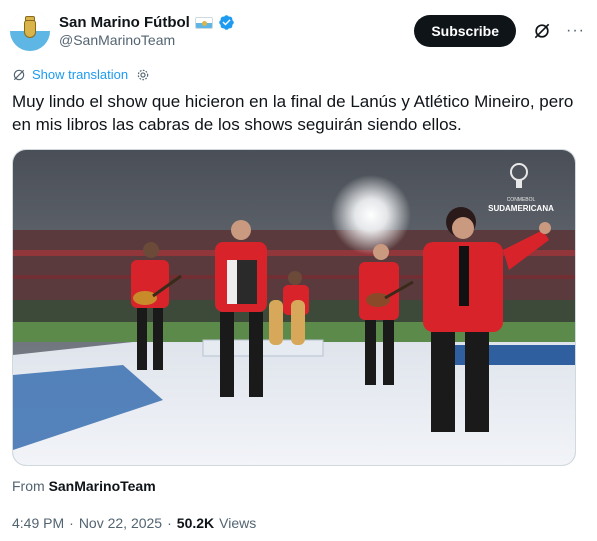 The width and height of the screenshot is (597, 541). I want to click on from-account-link: SanMarinoTeam, so click(102, 486).